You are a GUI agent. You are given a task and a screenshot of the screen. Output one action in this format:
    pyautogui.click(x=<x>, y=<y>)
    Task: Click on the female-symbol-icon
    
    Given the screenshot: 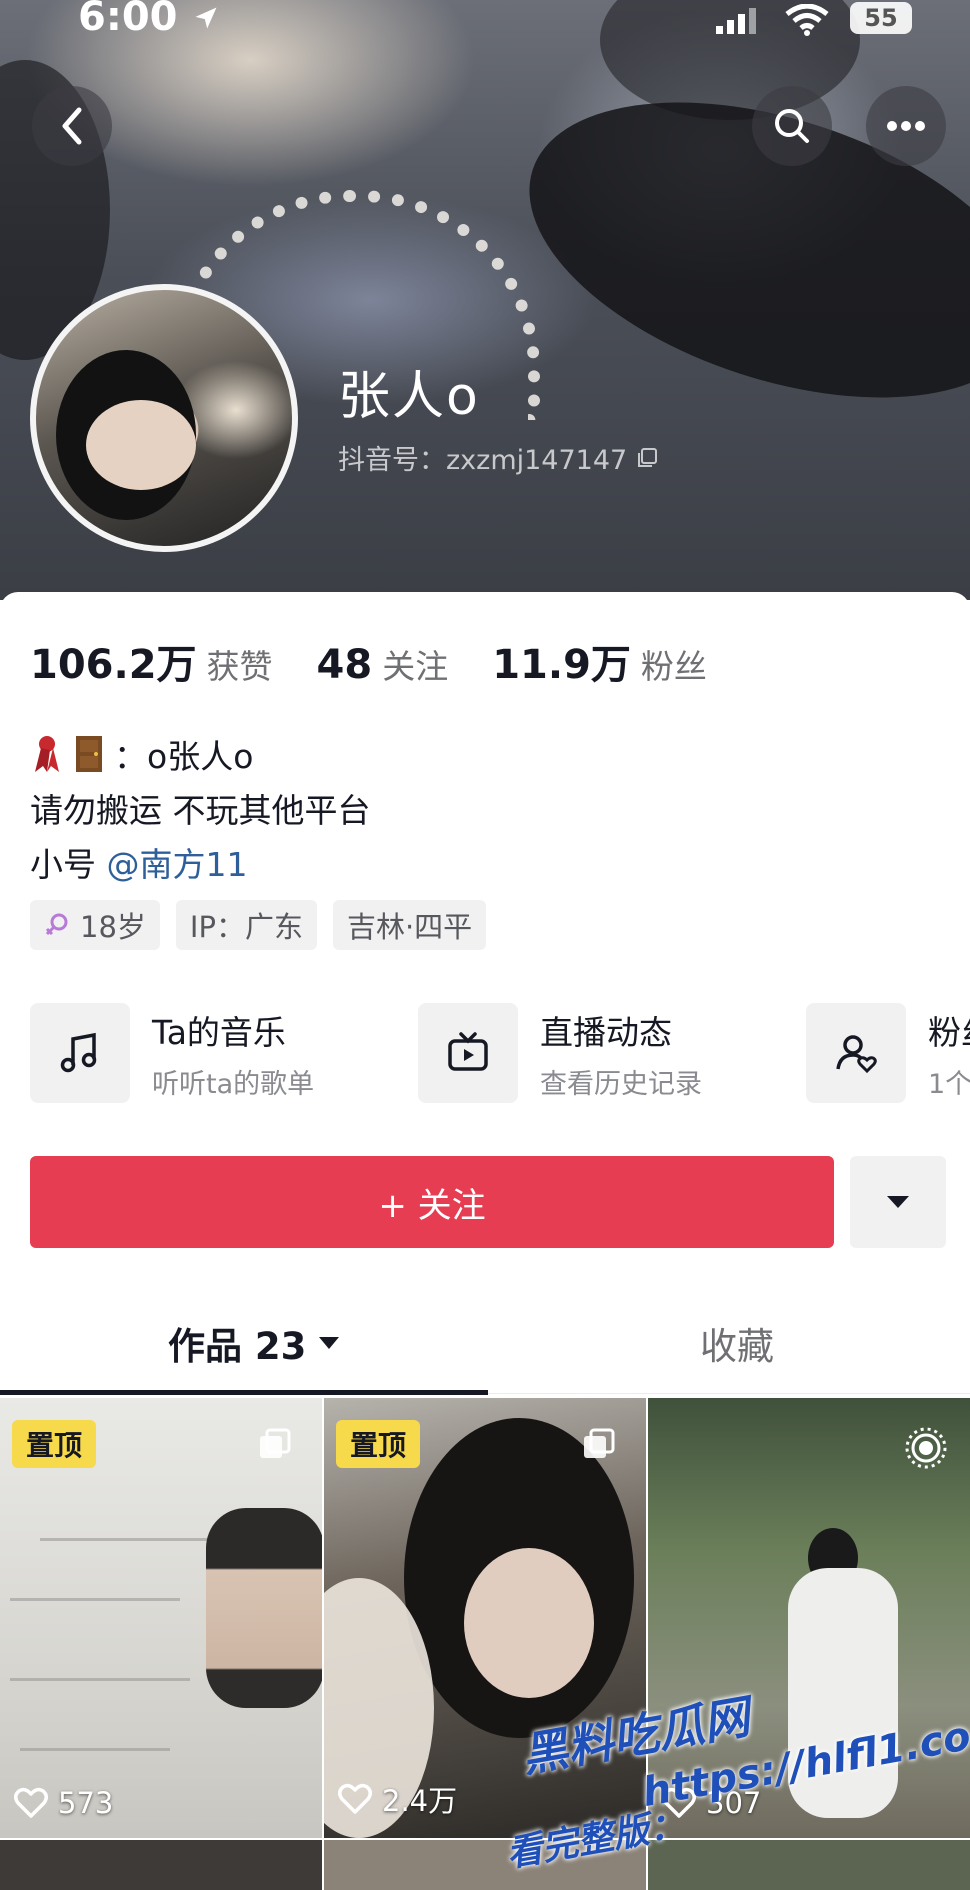 What is the action you would take?
    pyautogui.click(x=56, y=924)
    